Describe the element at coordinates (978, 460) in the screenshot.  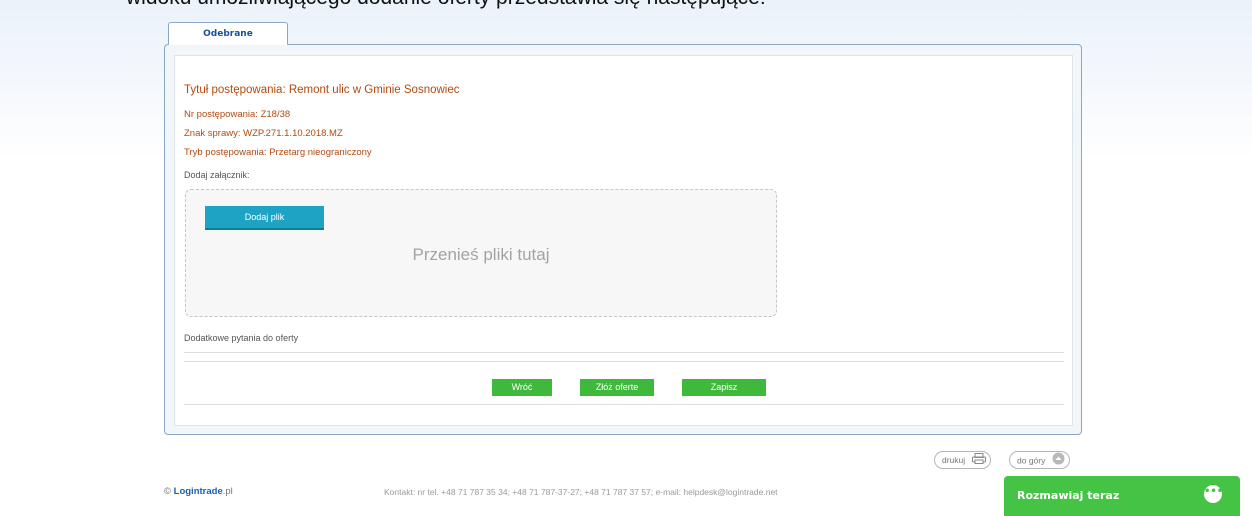
I see `printer-icon` at that location.